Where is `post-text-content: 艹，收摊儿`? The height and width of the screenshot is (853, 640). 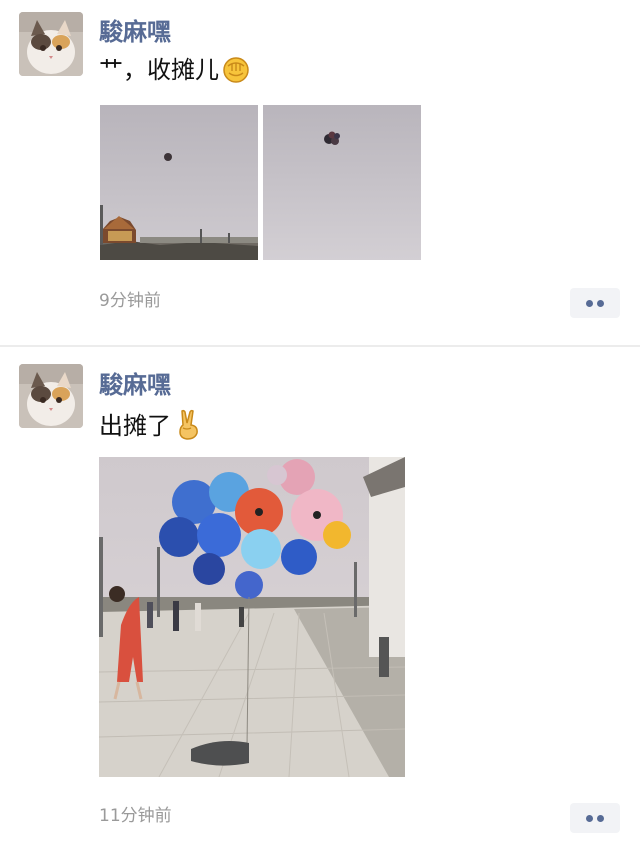
post-text-content: 艹，收摊儿 is located at coordinates (159, 70).